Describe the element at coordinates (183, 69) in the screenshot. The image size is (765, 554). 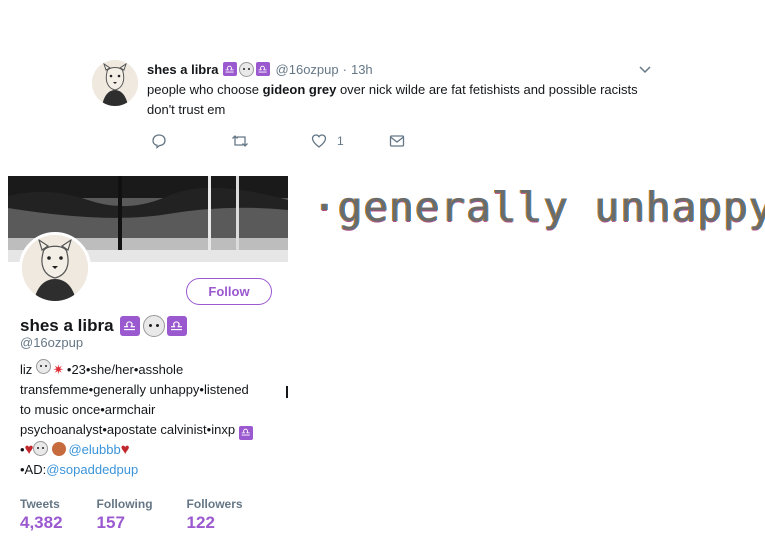
I see `tweet-author-name: shes a libra` at that location.